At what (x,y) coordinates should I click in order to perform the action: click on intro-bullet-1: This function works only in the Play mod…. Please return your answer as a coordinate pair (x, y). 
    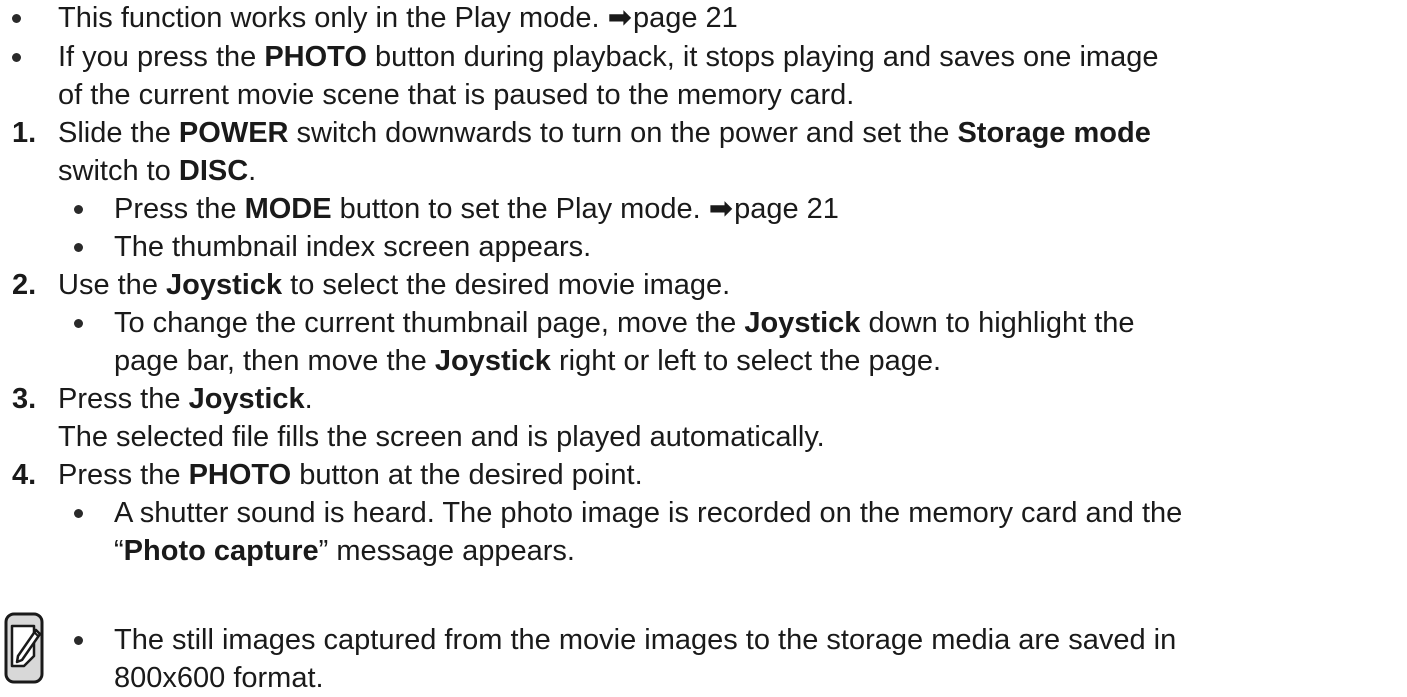
    Looking at the image, I should click on (398, 18).